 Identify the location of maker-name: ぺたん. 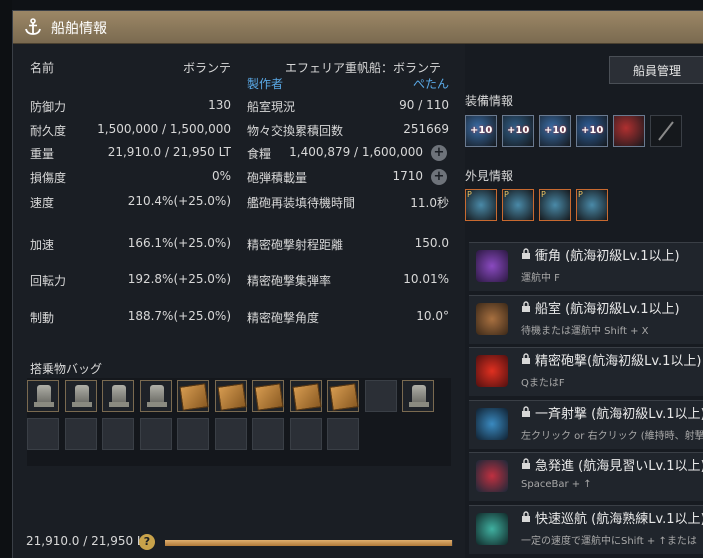
(430, 84).